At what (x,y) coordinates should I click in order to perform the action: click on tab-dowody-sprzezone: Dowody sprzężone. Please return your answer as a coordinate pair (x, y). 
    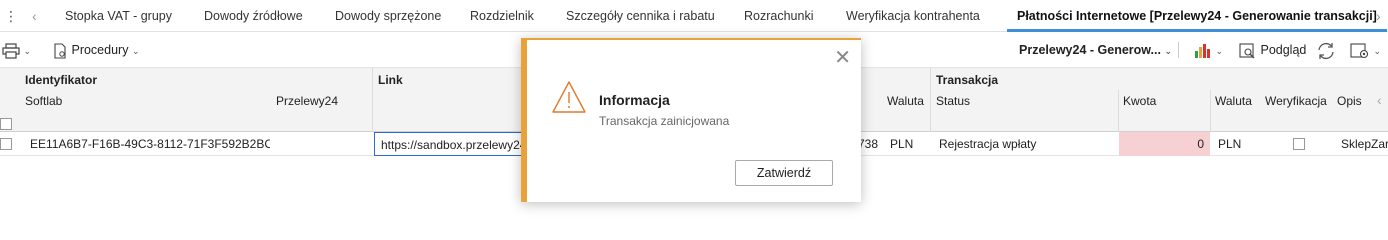
    Looking at the image, I should click on (388, 16).